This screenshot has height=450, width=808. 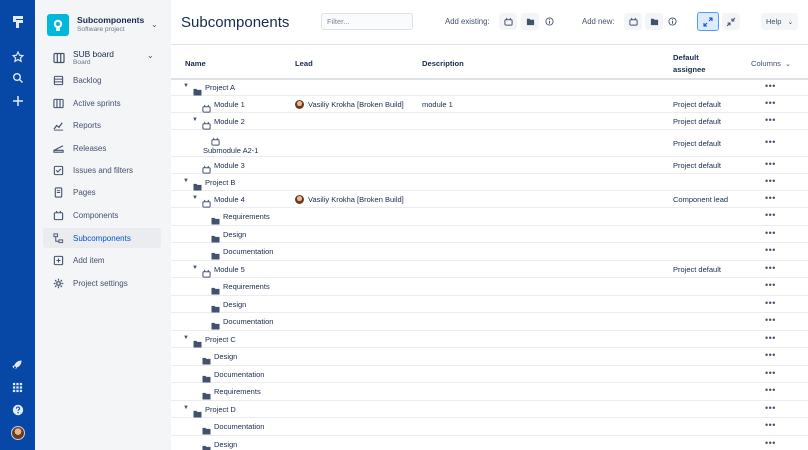 What do you see at coordinates (17, 433) in the screenshot?
I see `profile-avatar` at bounding box center [17, 433].